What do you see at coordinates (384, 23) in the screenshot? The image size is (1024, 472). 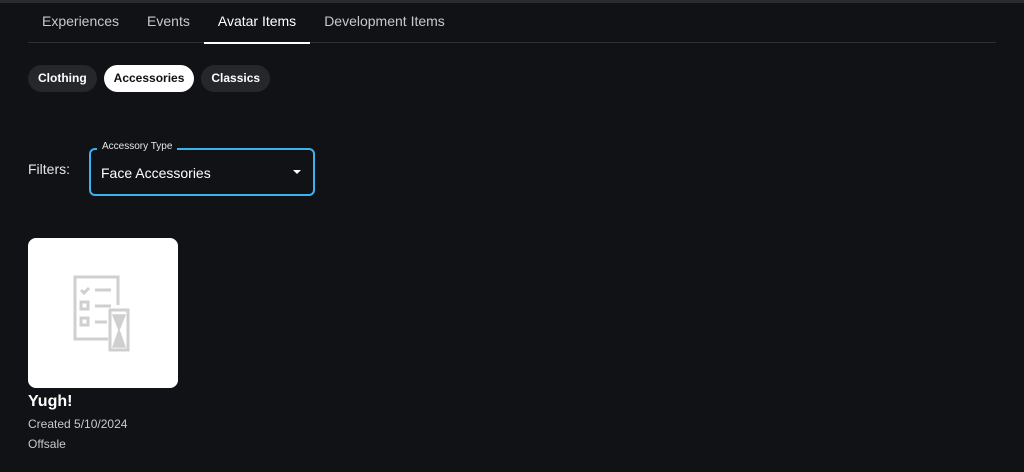 I see `tab-development-items: Development Items` at bounding box center [384, 23].